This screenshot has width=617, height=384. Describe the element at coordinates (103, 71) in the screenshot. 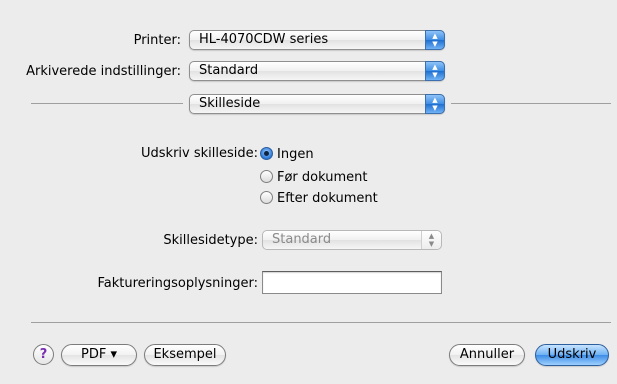

I see `presets-label: Arkiverede indstillinger:` at that location.